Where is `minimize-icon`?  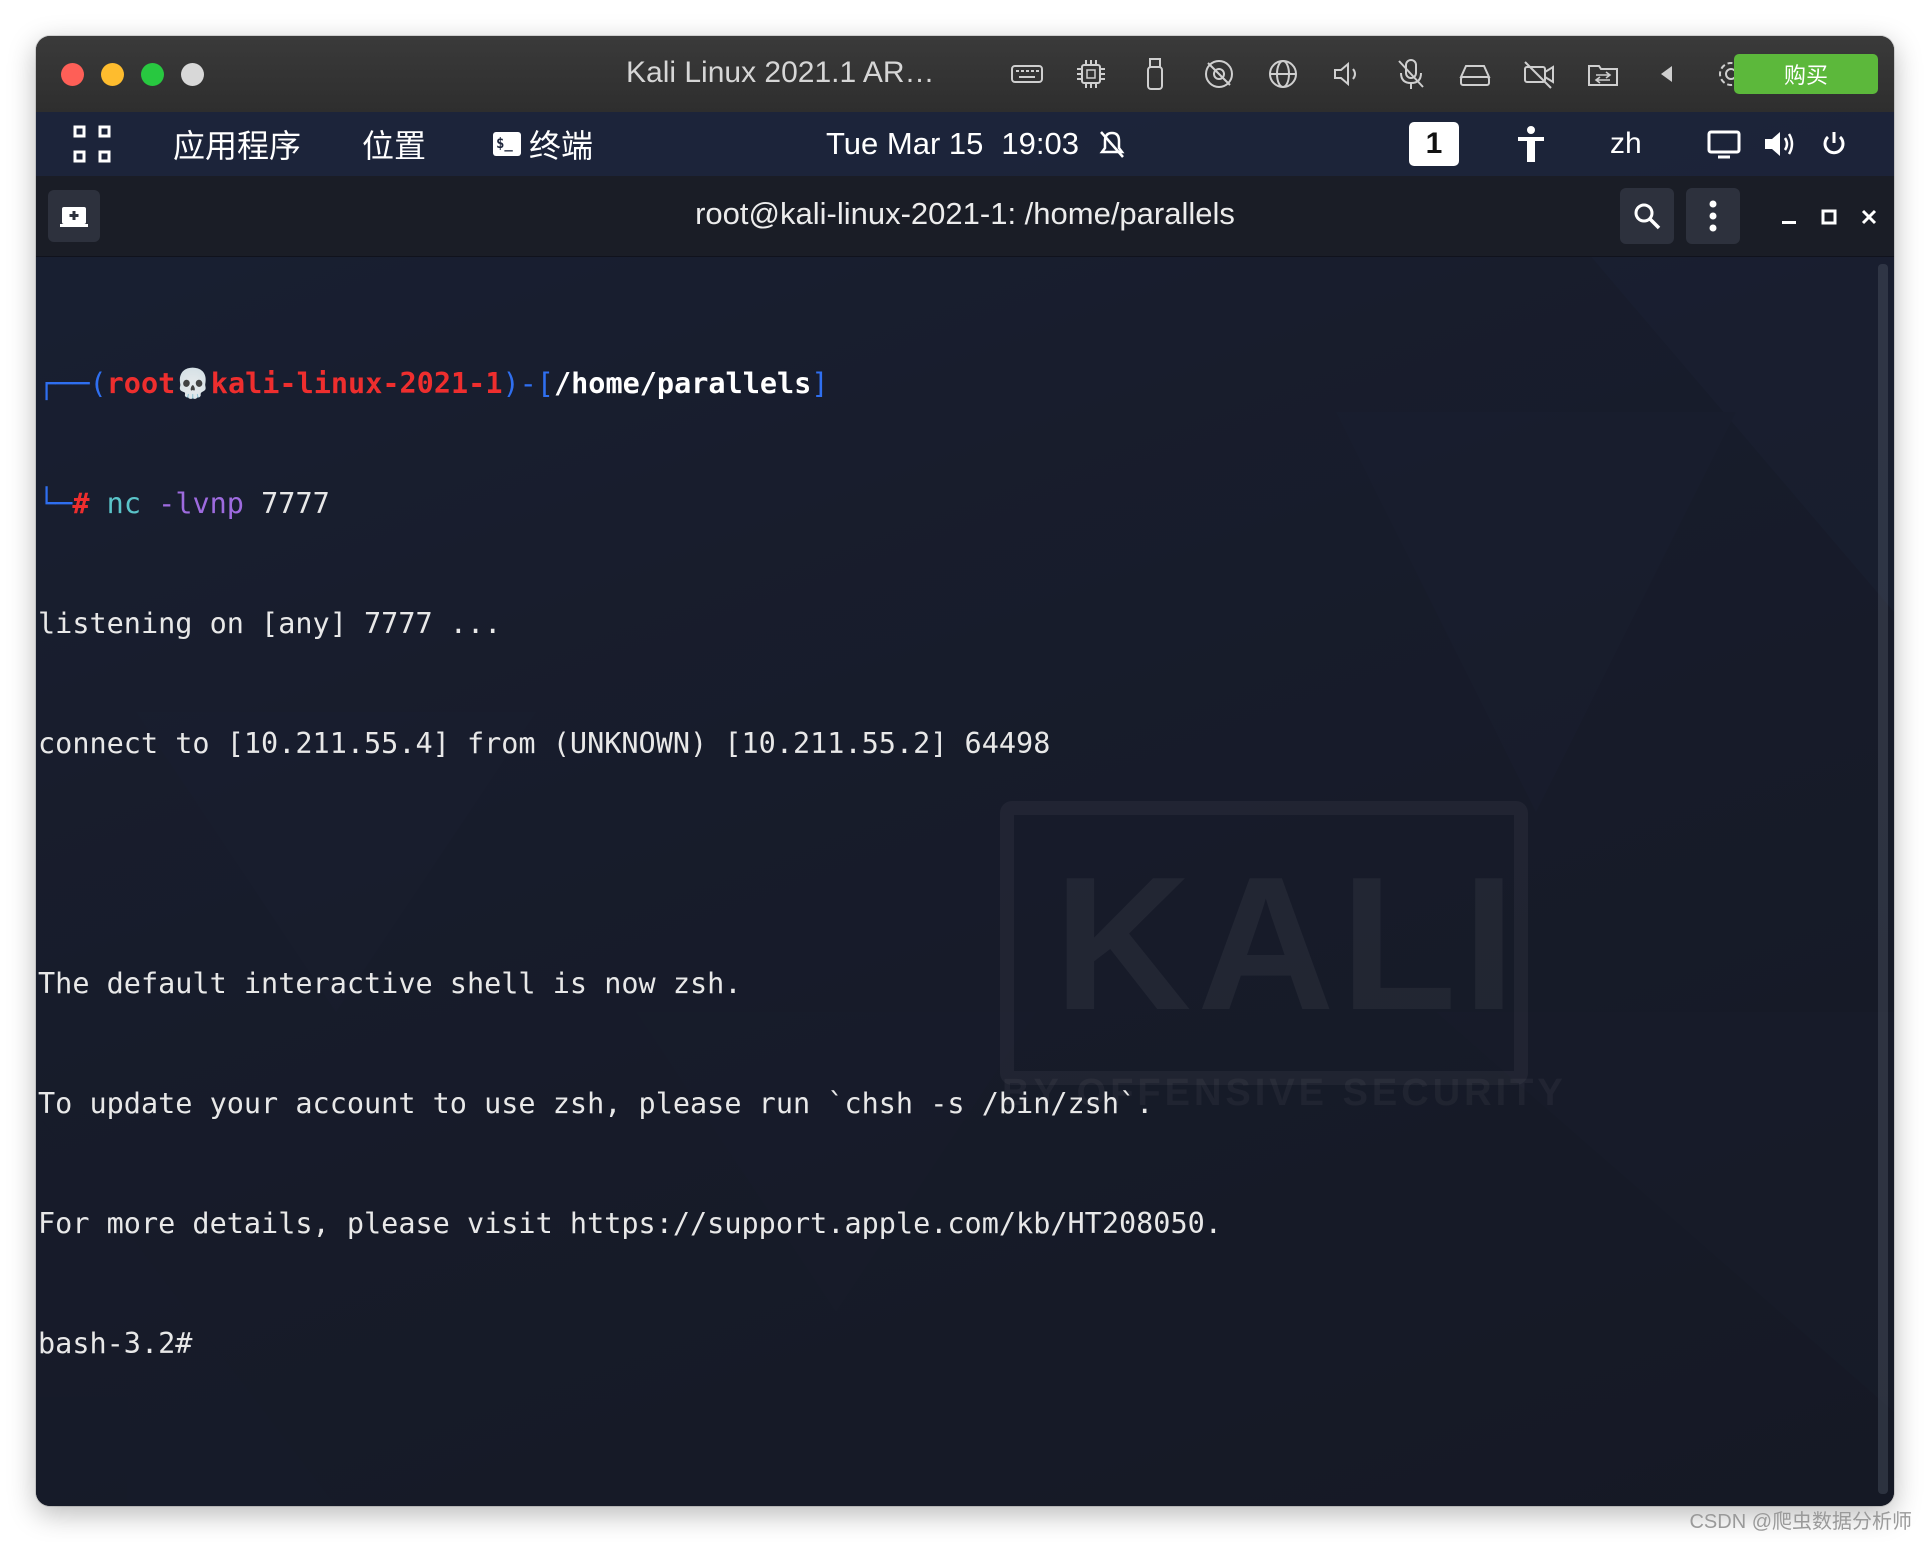 minimize-icon is located at coordinates (1789, 222).